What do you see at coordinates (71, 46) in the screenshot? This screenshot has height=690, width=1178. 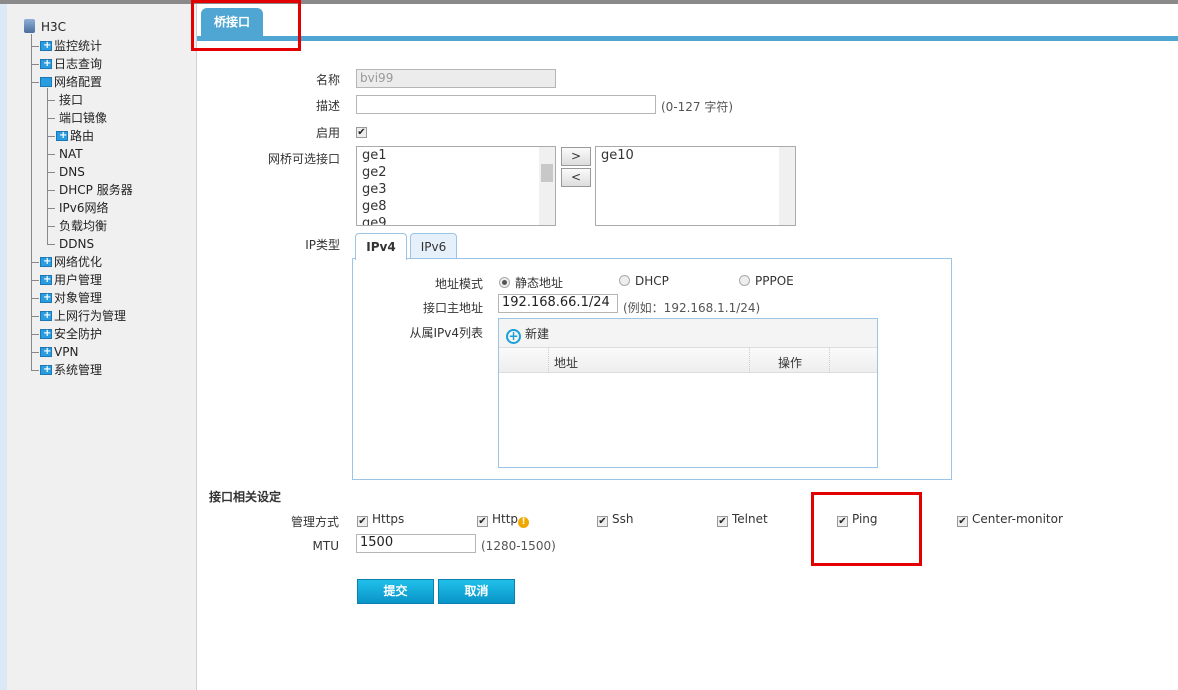 I see `sidebar-item: 监控统计` at bounding box center [71, 46].